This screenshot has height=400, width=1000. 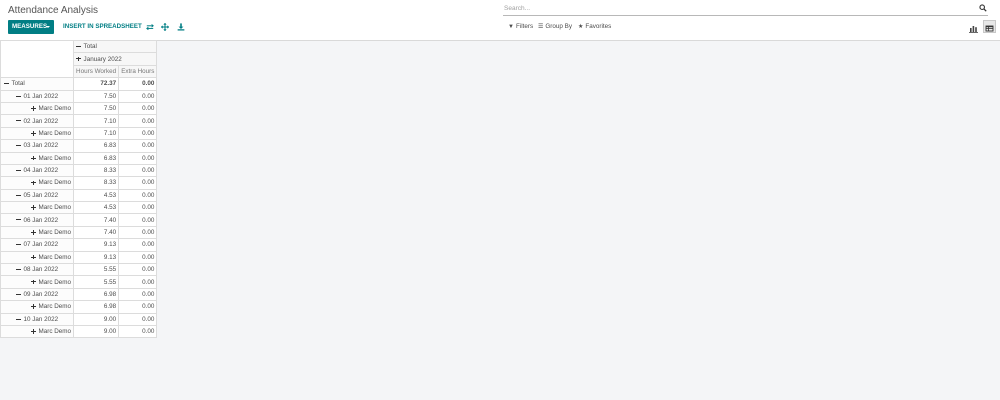 I want to click on row-header: 06 Jan 2022, so click(x=37, y=220).